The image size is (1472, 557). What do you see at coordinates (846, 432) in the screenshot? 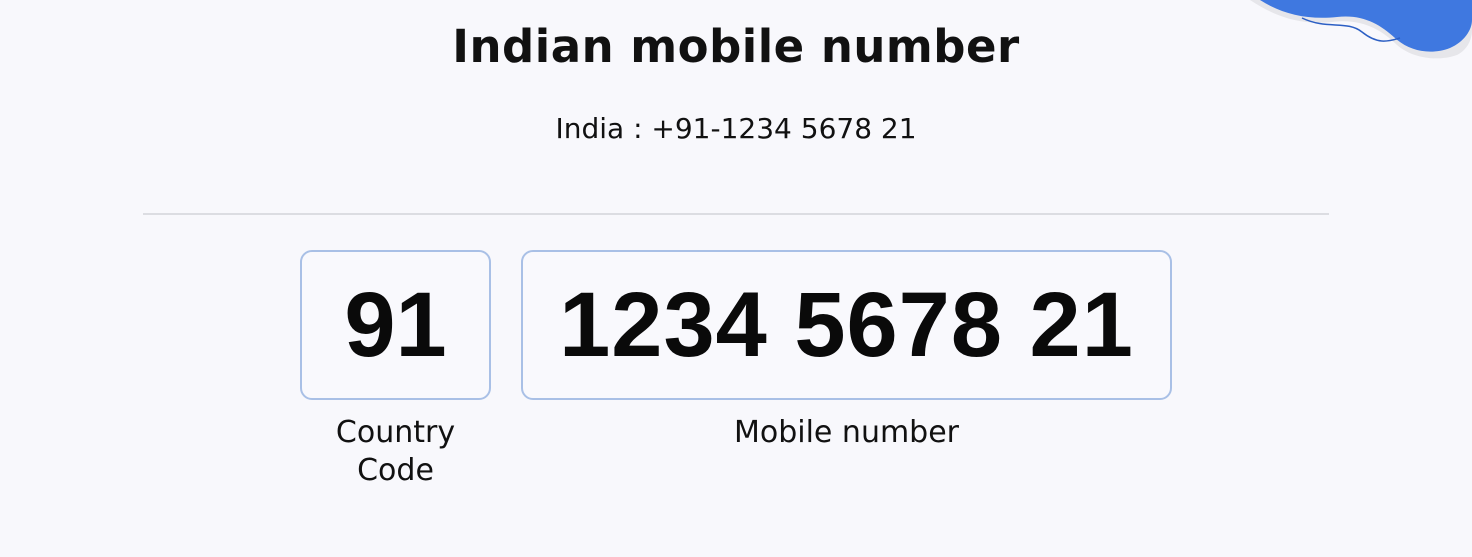
I see `mobile-number-label: Mobile number` at bounding box center [846, 432].